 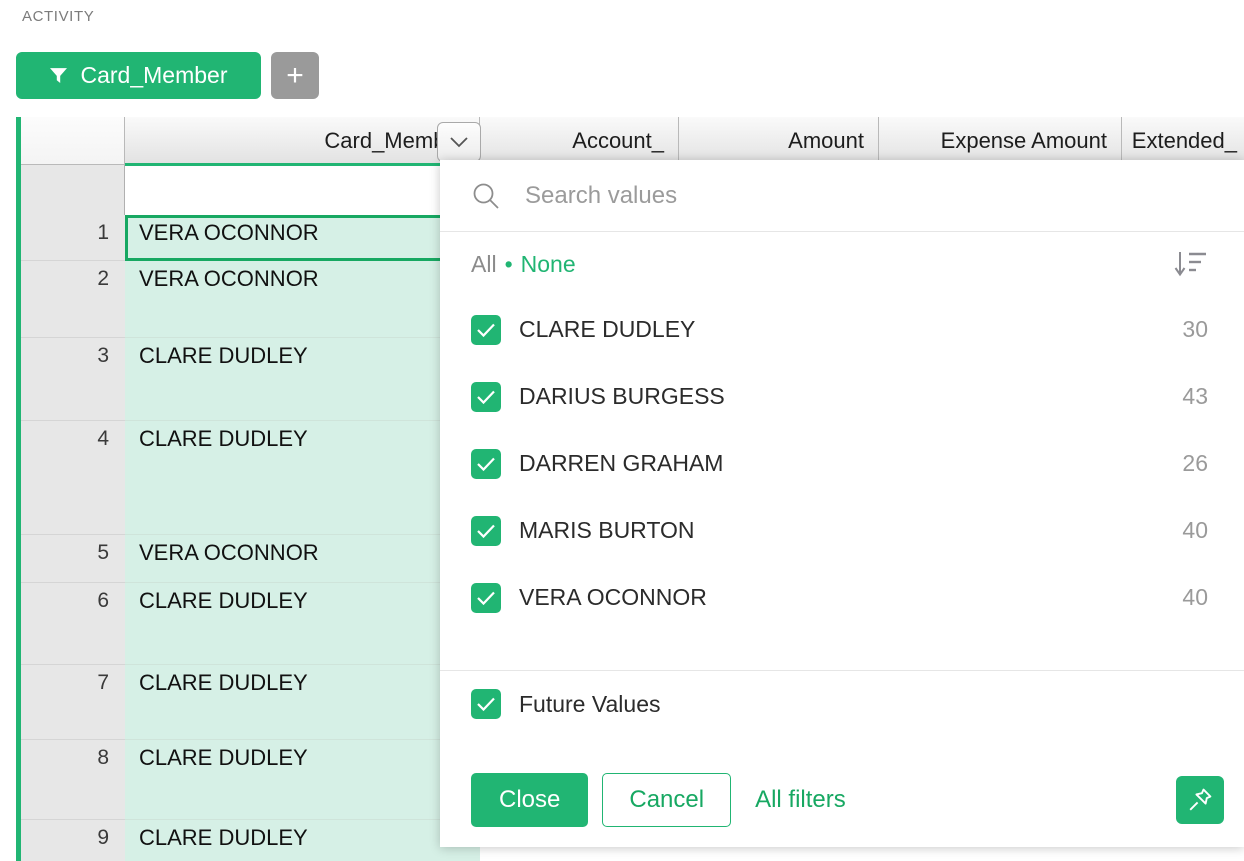 I want to click on row-number: 9, so click(x=73, y=840).